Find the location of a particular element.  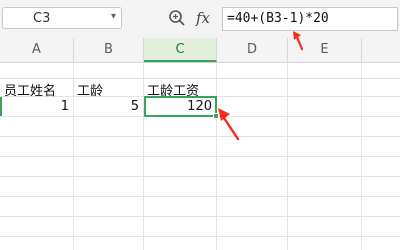

cell-b3: 5 is located at coordinates (135, 106).